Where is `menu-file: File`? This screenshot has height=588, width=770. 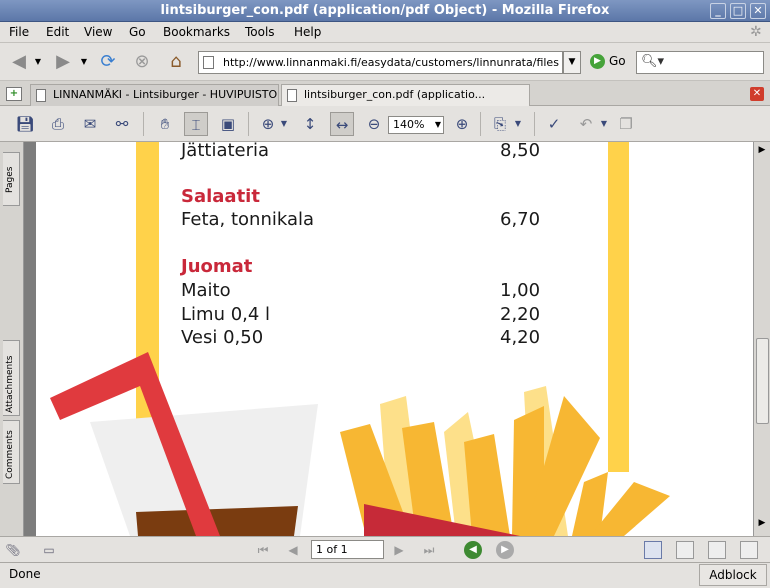
menu-file: File is located at coordinates (19, 32).